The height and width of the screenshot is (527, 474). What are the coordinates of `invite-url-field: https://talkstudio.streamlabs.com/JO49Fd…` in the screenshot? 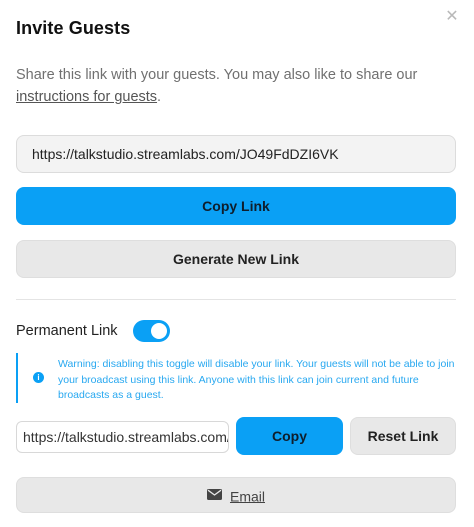 It's located at (236, 154).